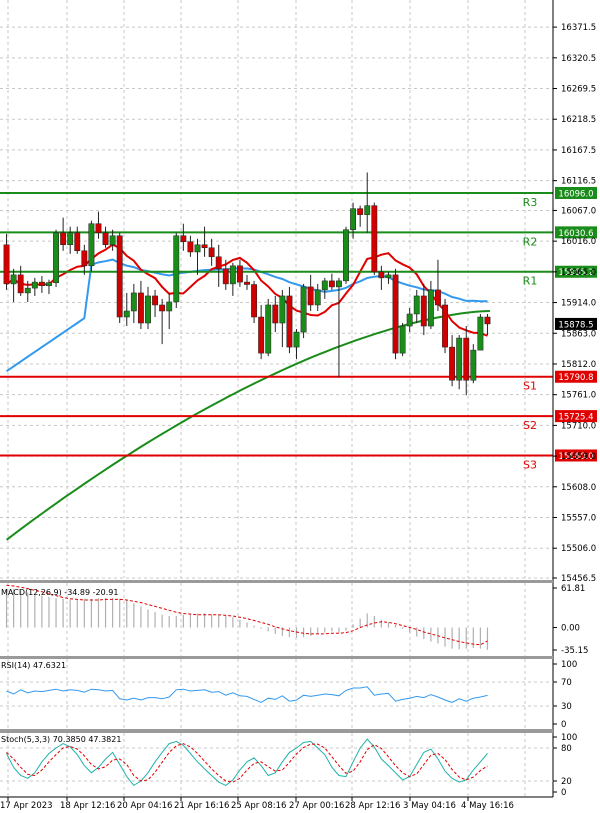 This screenshot has height=813, width=600. What do you see at coordinates (569, 738) in the screenshot?
I see `stoch-axis-label: 100` at bounding box center [569, 738].